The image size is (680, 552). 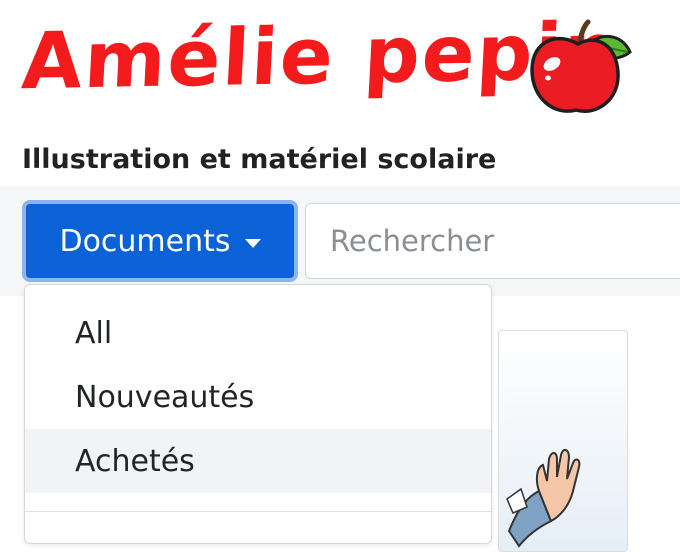 I want to click on dropdown-item-achetes: Achetés, so click(x=258, y=461).